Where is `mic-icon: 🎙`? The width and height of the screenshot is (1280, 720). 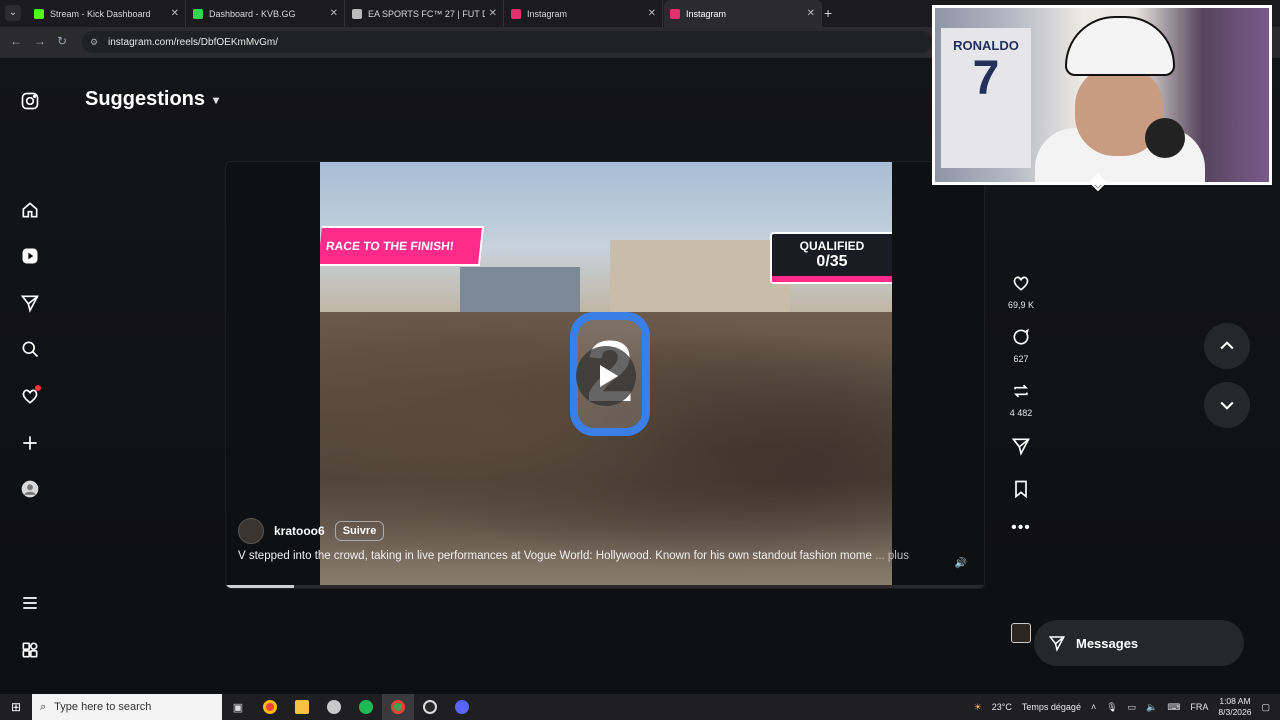
mic-icon: 🎙 is located at coordinates (1111, 707).